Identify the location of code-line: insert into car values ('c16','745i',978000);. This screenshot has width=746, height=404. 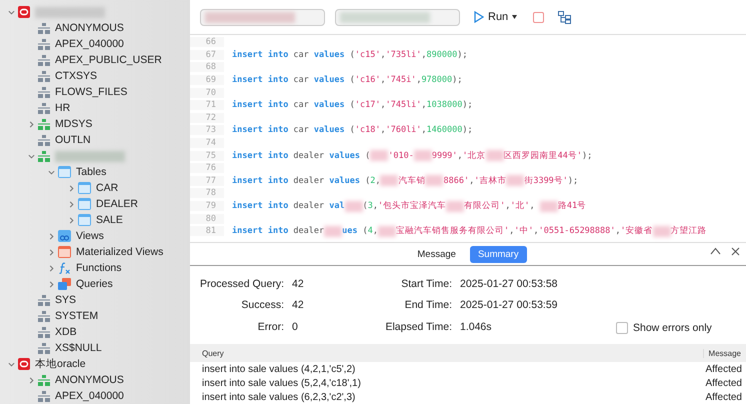
(347, 80).